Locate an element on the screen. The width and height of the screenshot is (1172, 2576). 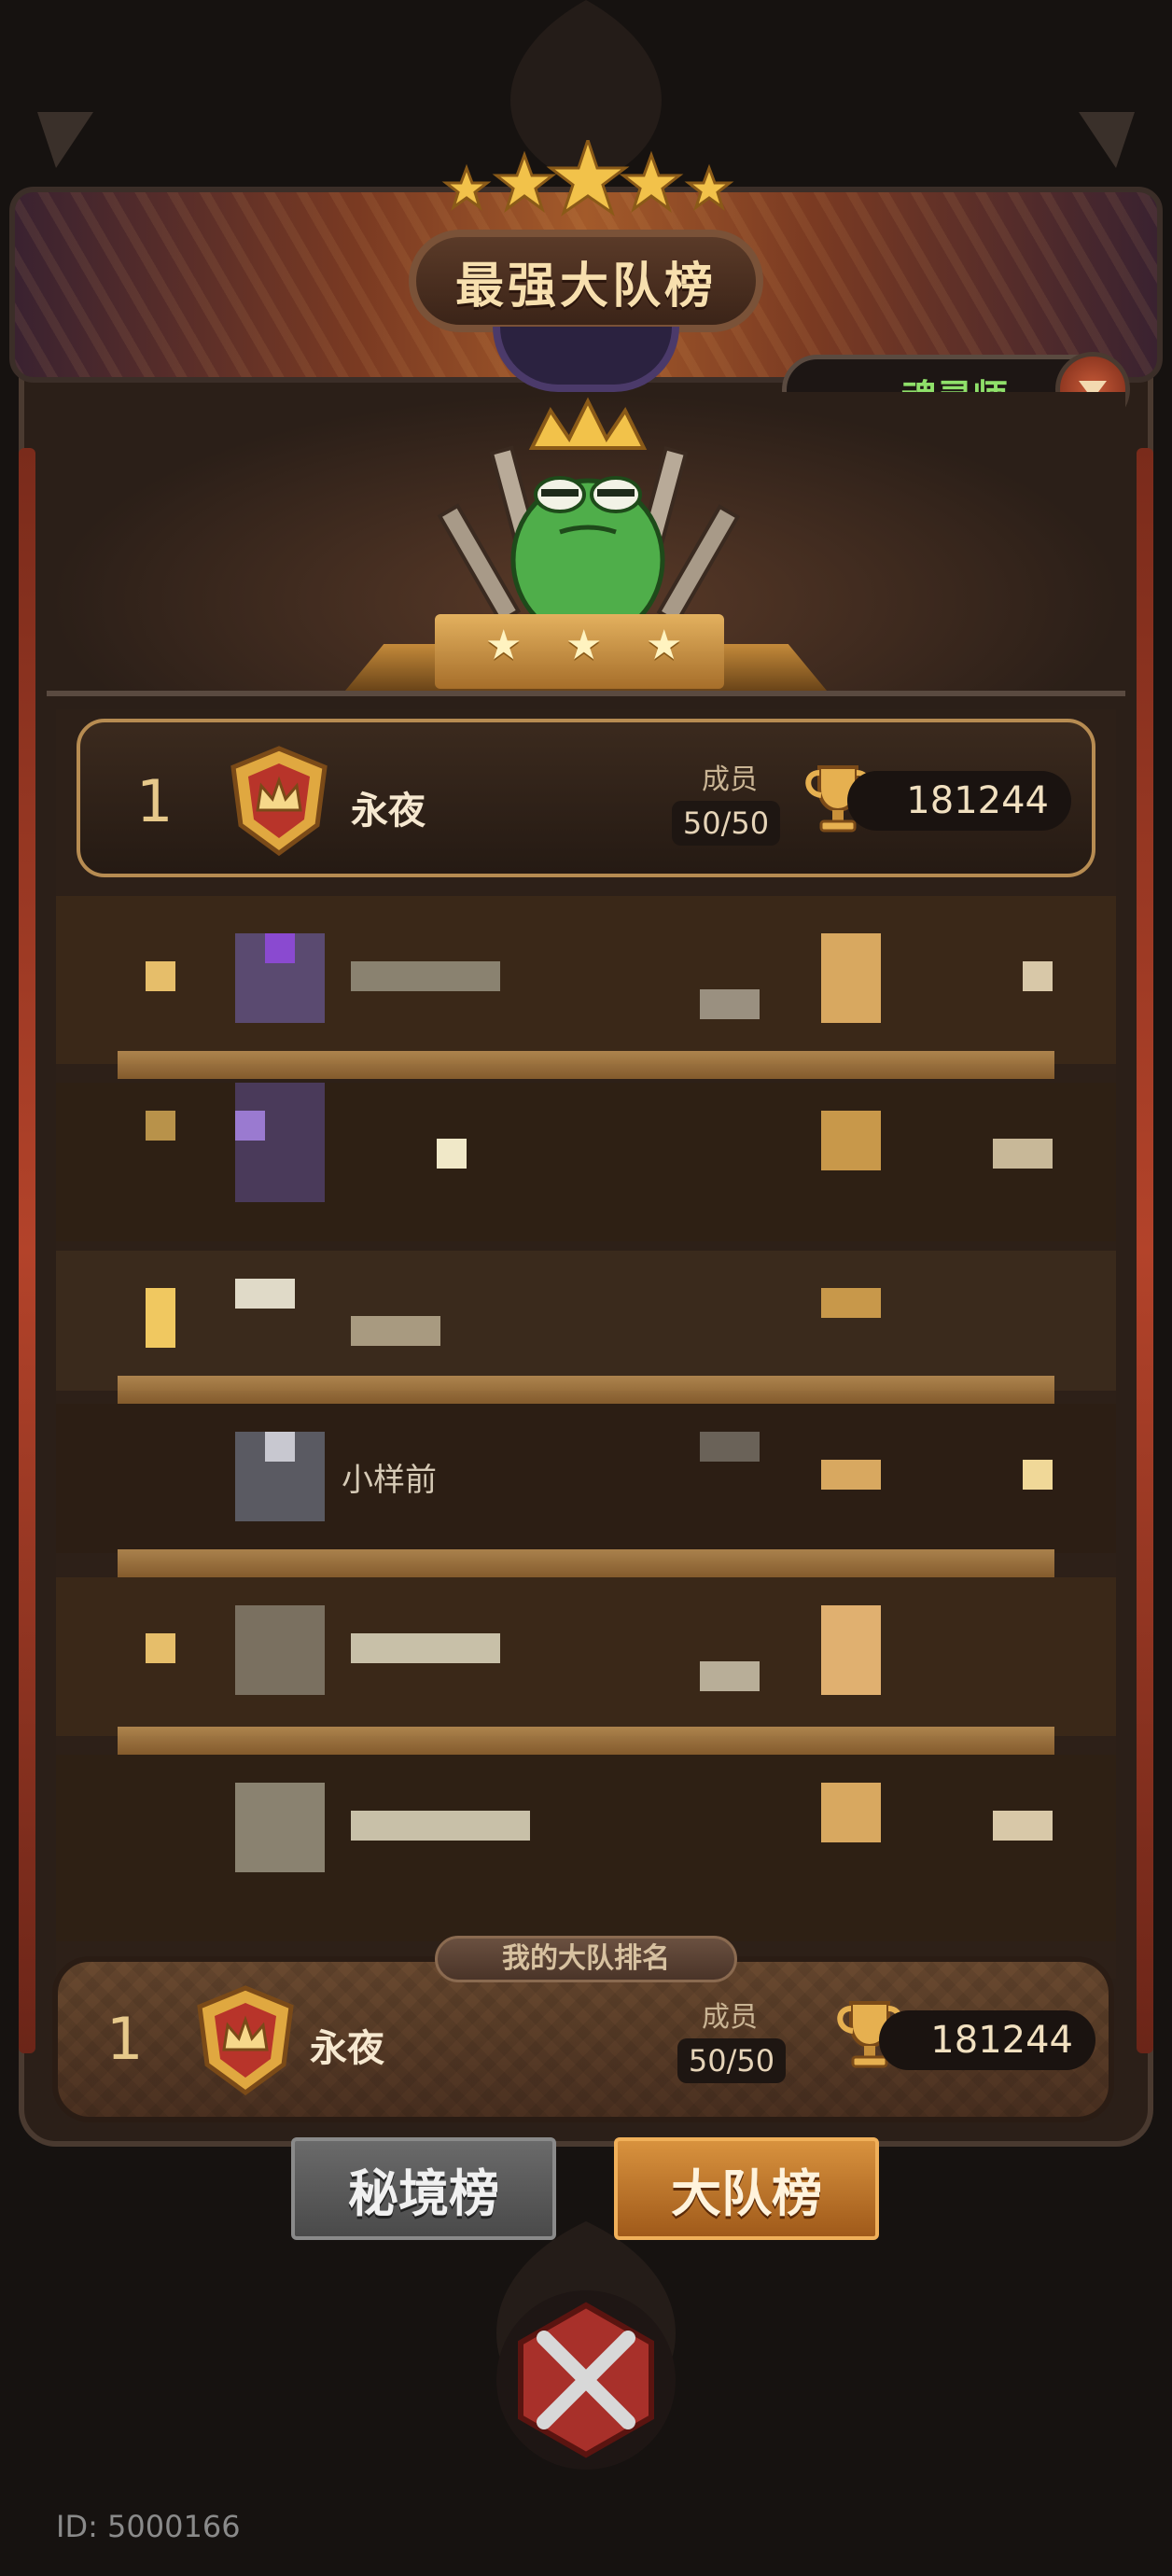
section-divider is located at coordinates (586, 693).